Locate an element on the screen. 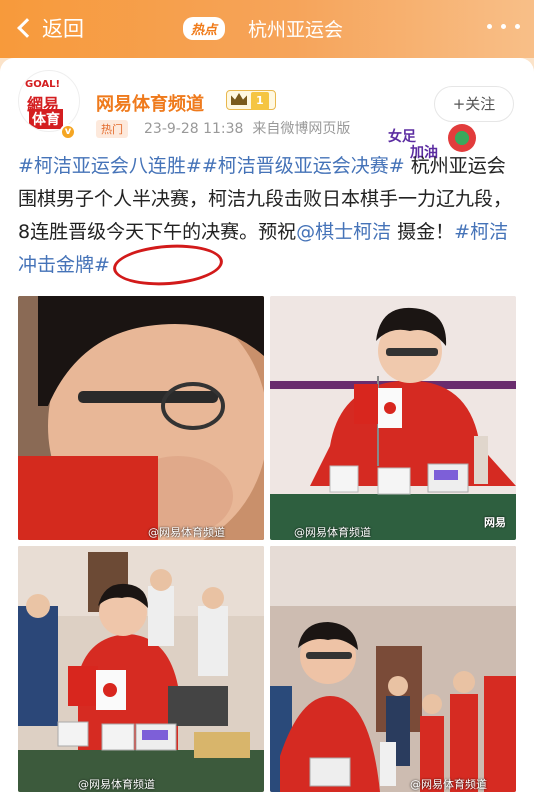 This screenshot has width=534, height=800. flower-icon is located at coordinates (462, 138).